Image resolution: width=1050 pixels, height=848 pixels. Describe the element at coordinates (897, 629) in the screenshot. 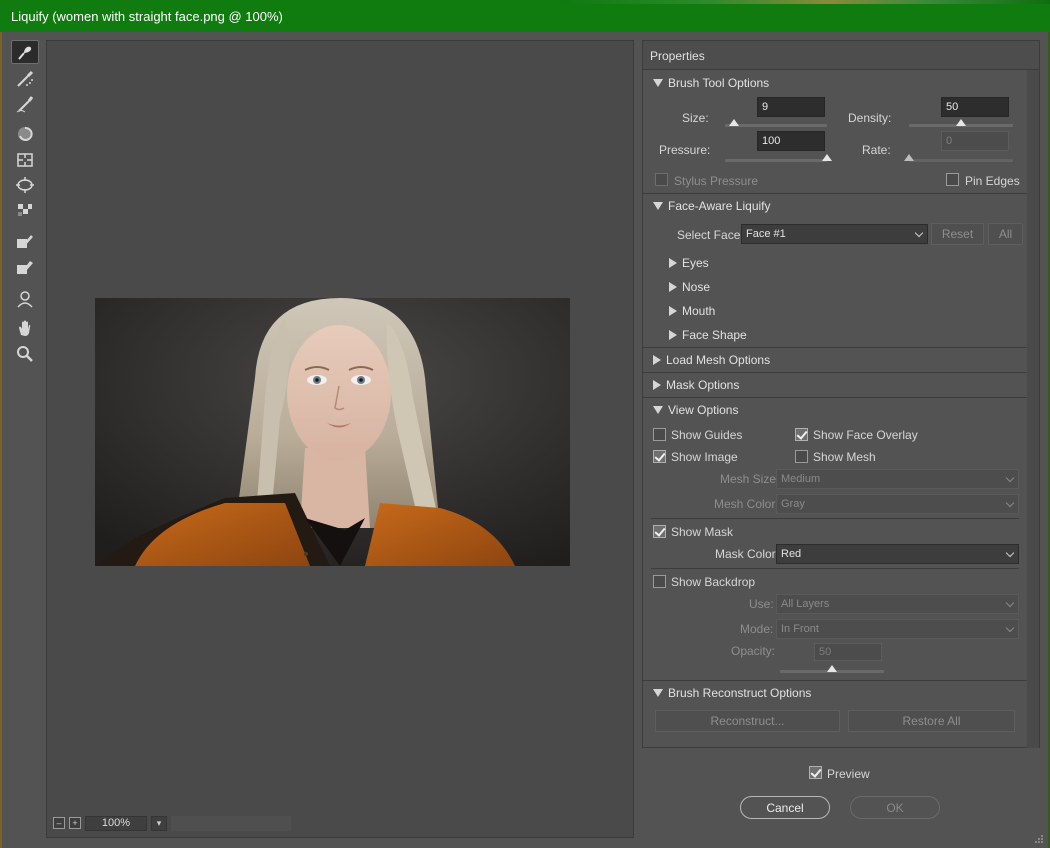

I see `mode-dropdown: In Front` at that location.